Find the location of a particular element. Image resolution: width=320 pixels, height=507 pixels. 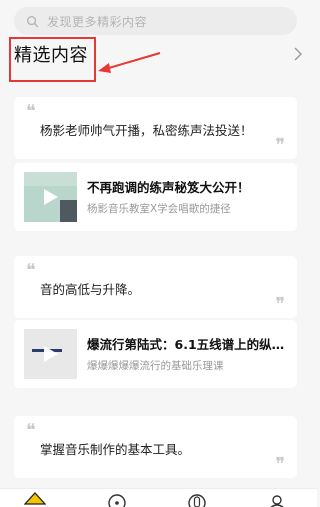

quote-text: 掌握音乐制作的基本工具。 is located at coordinates (115, 449).